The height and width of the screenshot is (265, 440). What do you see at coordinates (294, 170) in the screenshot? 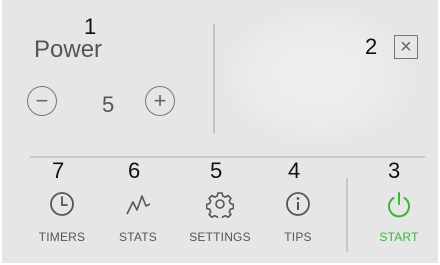
I see `marker-4: 4` at bounding box center [294, 170].